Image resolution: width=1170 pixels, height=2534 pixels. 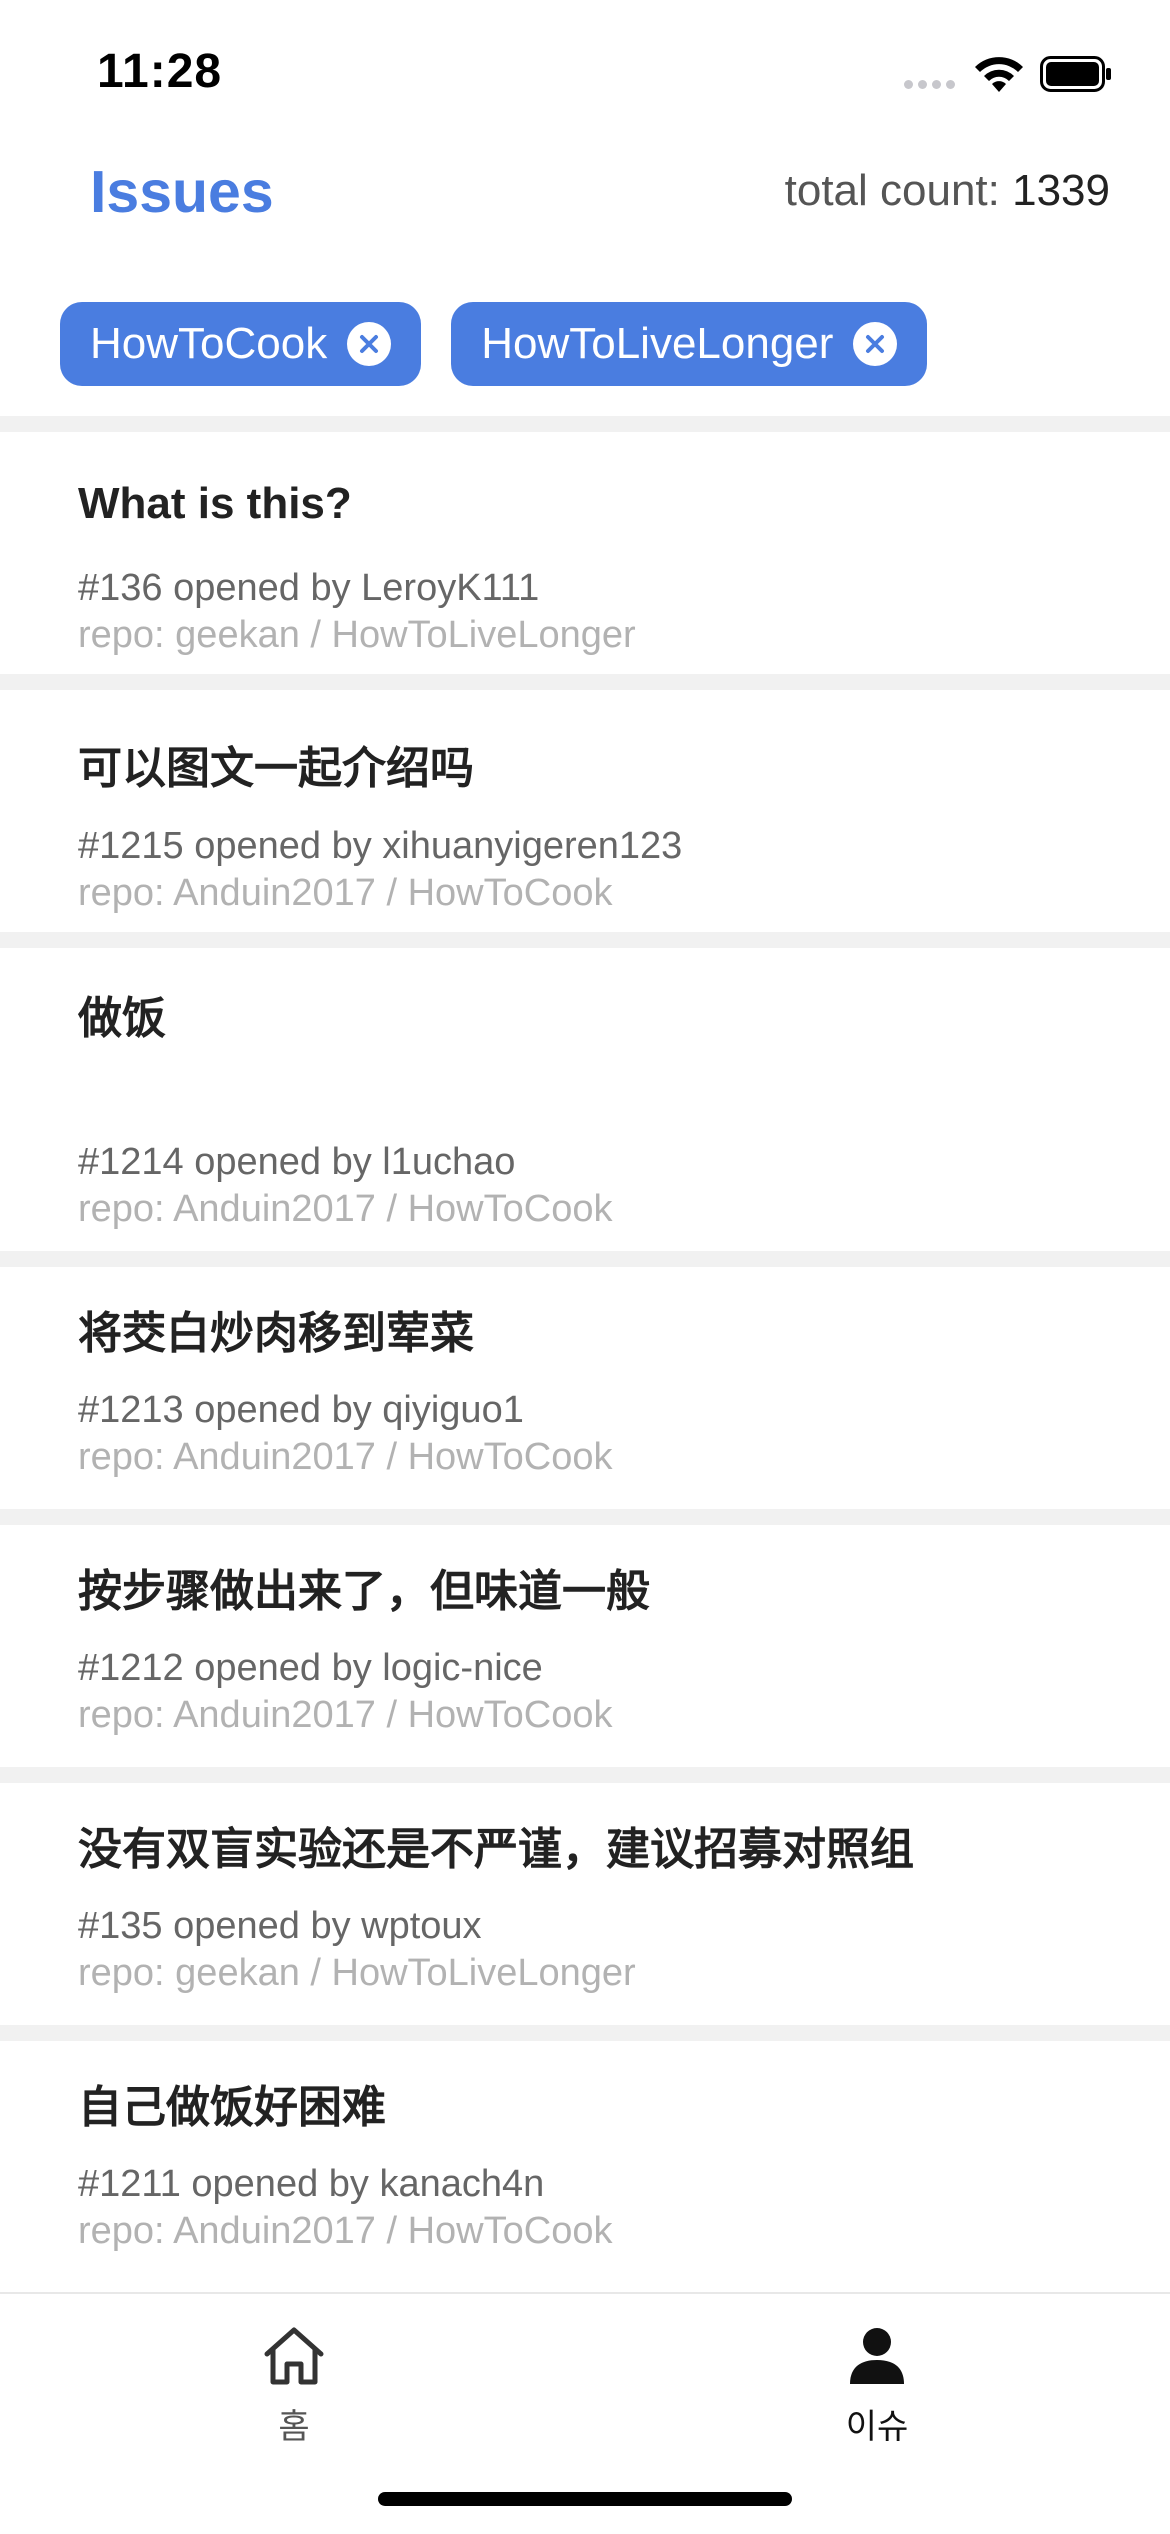 What do you see at coordinates (657, 343) in the screenshot?
I see `filter-chip-label: HowToLiveLonger` at bounding box center [657, 343].